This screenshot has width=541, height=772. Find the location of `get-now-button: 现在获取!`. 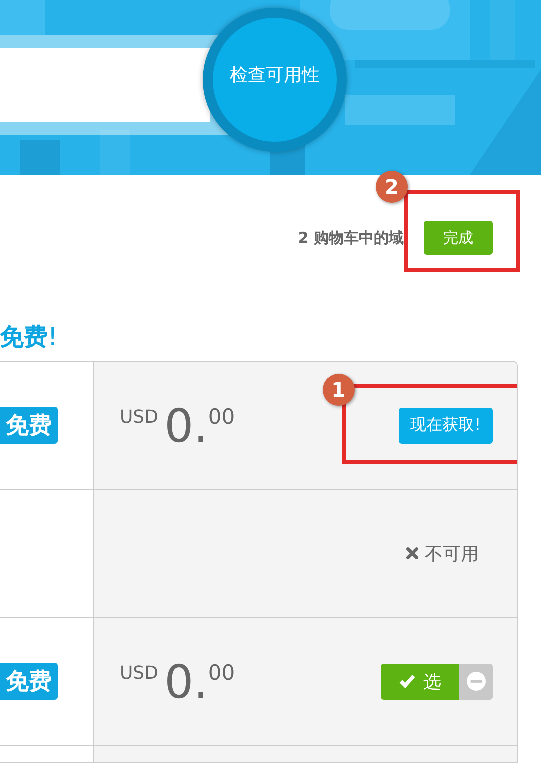

get-now-button: 现在获取! is located at coordinates (445, 426).